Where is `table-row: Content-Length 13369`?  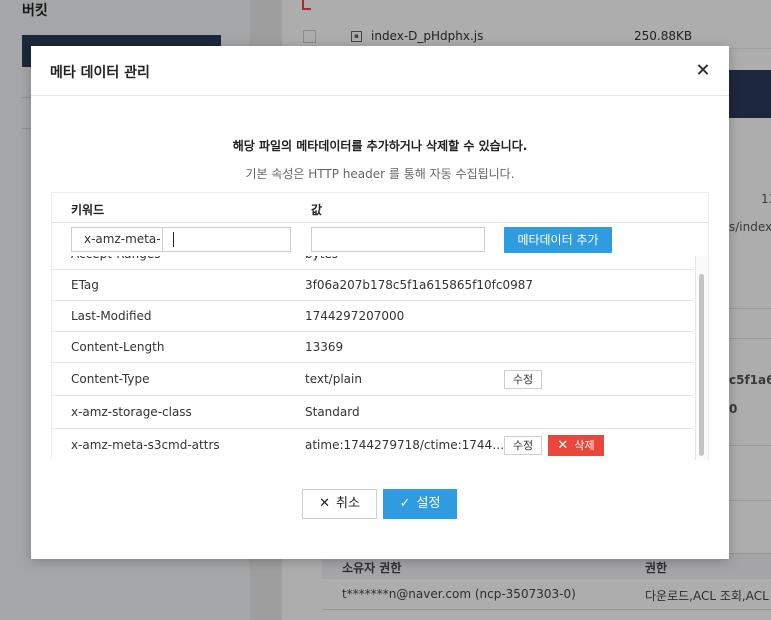 table-row: Content-Length 13369 is located at coordinates (373, 347).